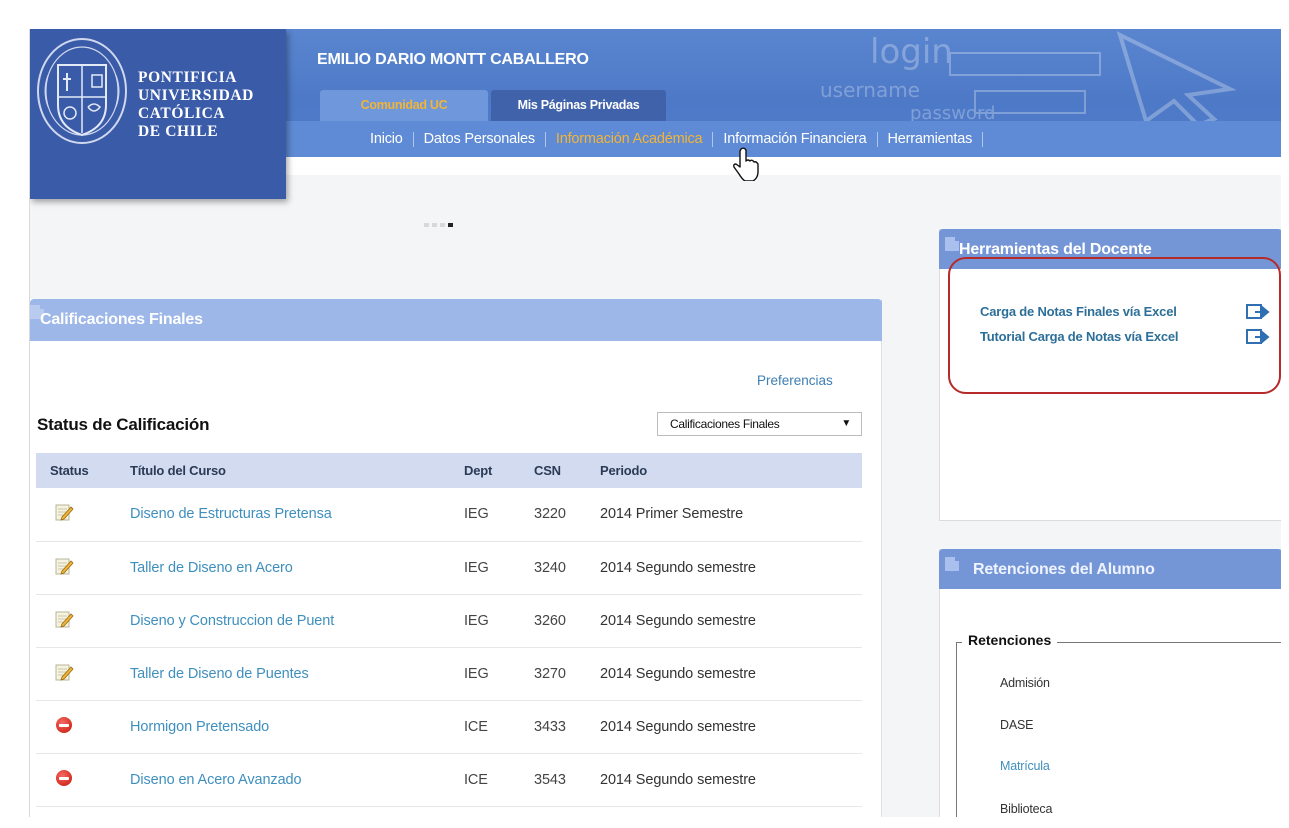 This screenshot has width=1289, height=828. Describe the element at coordinates (178, 131) in the screenshot. I see `logo-line-4: DE CHILE` at that location.